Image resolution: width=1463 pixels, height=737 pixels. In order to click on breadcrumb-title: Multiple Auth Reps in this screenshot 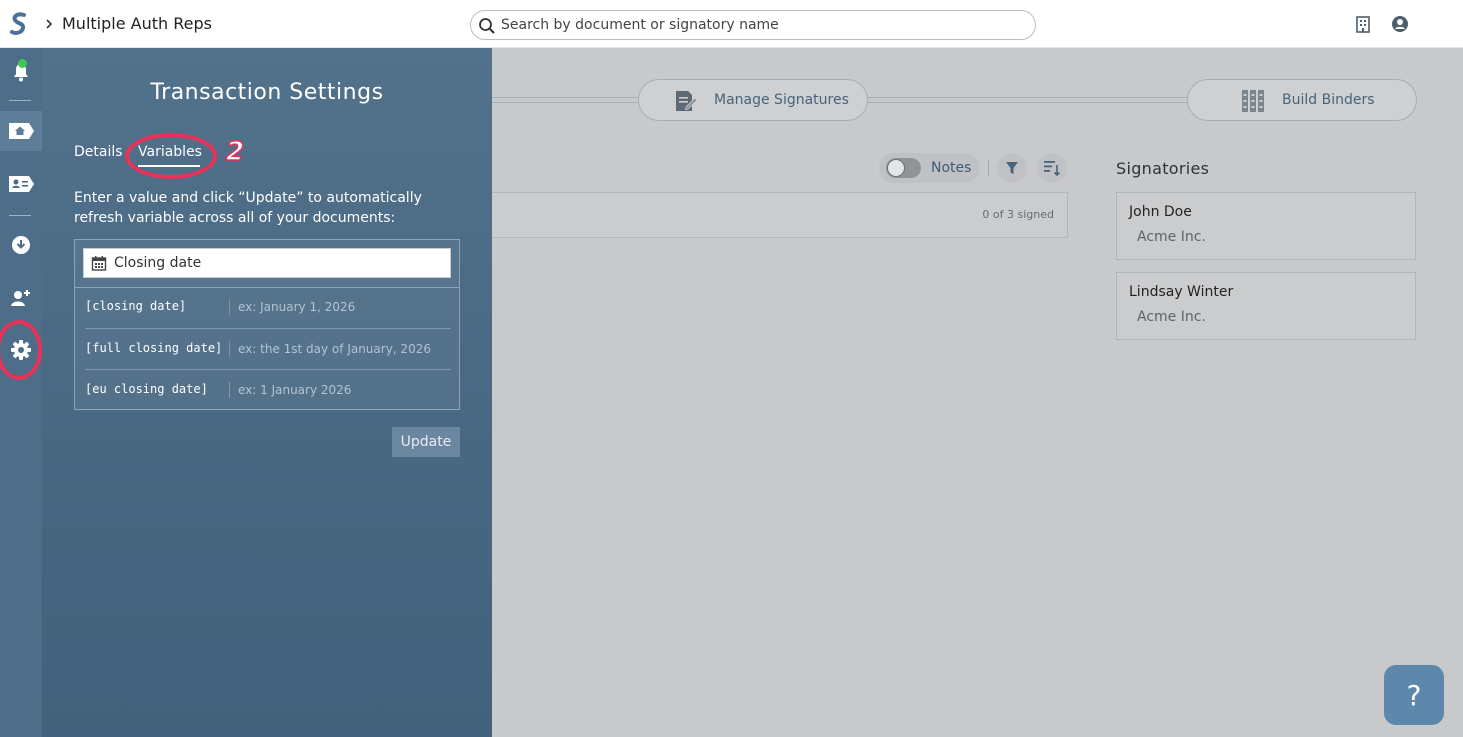, I will do `click(137, 23)`.